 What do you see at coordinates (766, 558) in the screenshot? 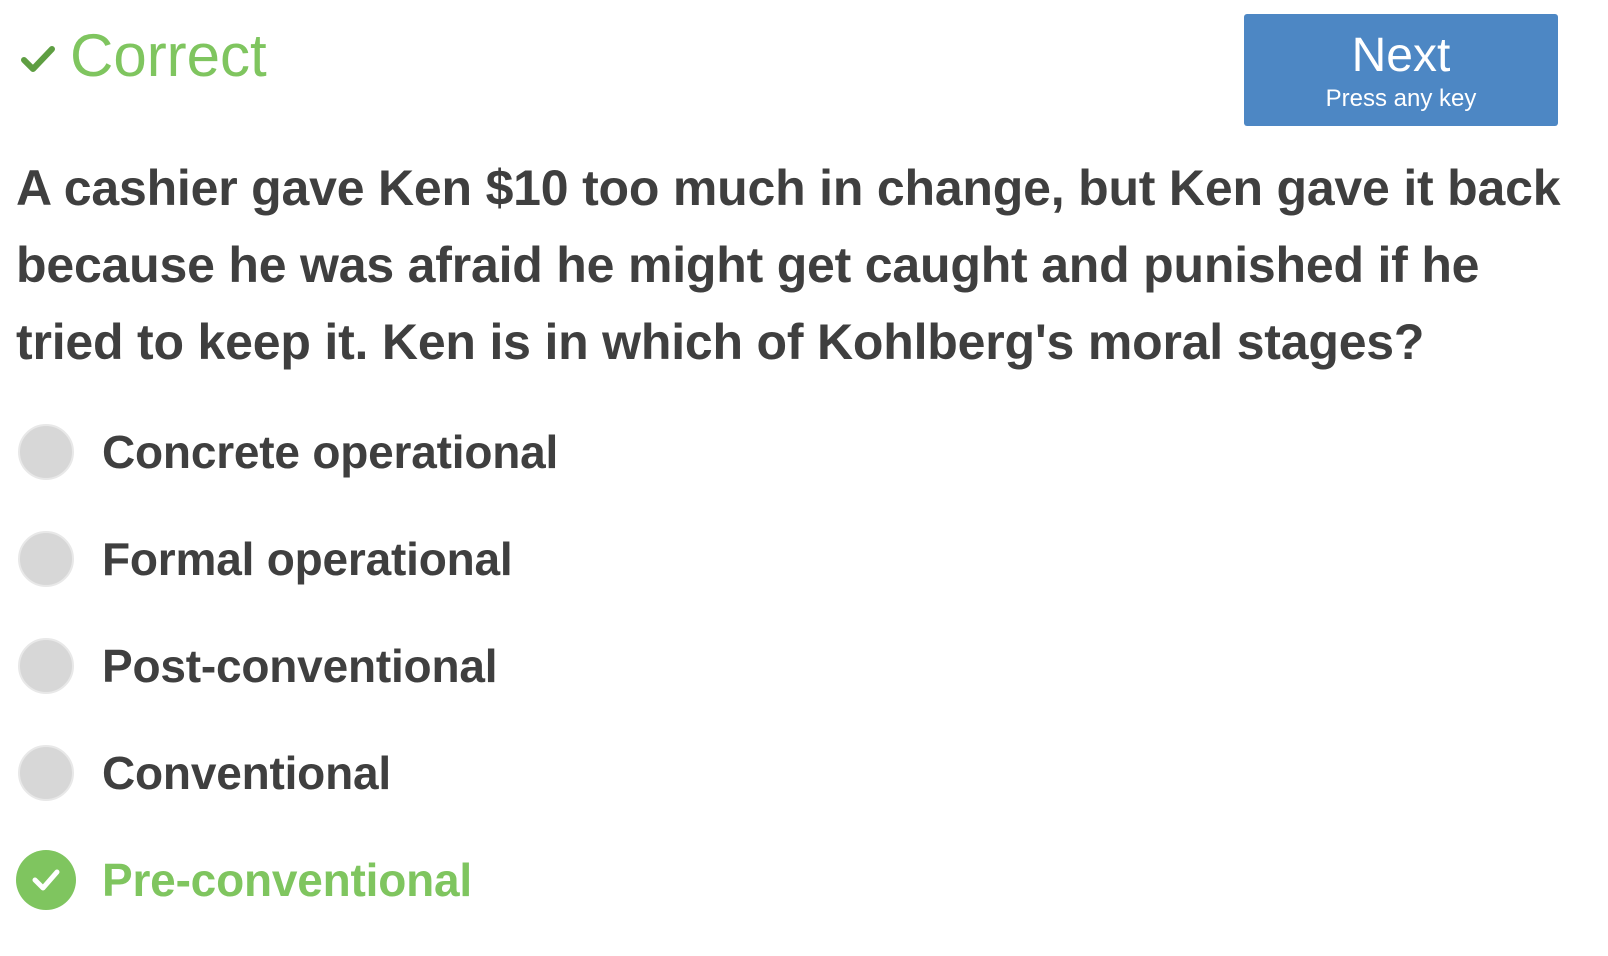
I see `answer-option: Formal operational` at bounding box center [766, 558].